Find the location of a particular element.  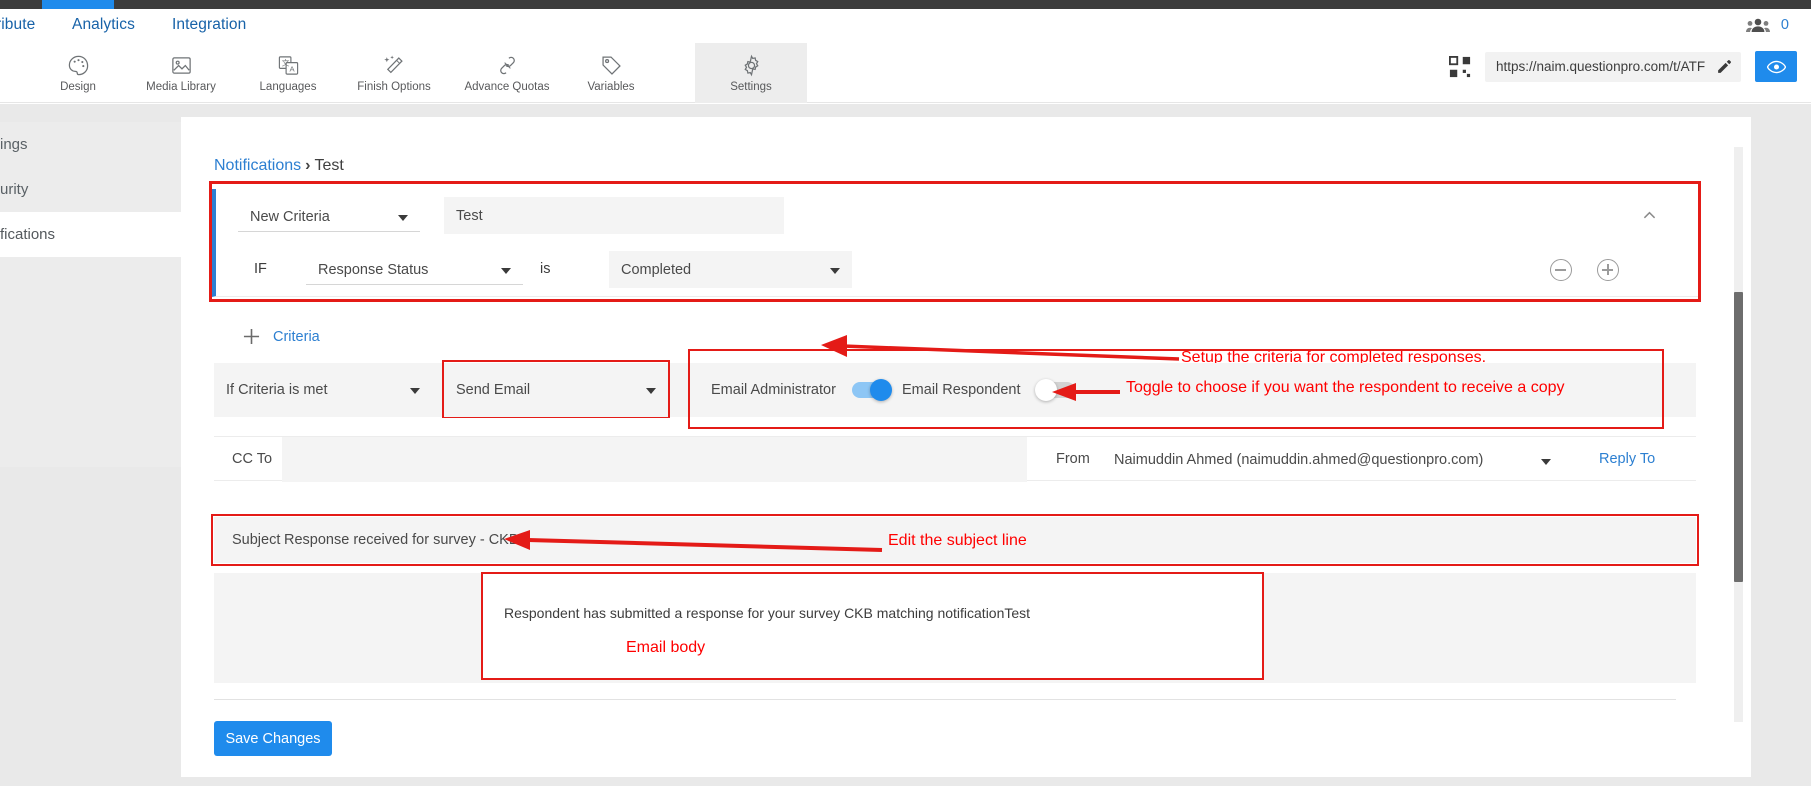

toolbar-item-finish-options: Finish Options is located at coordinates (394, 73).